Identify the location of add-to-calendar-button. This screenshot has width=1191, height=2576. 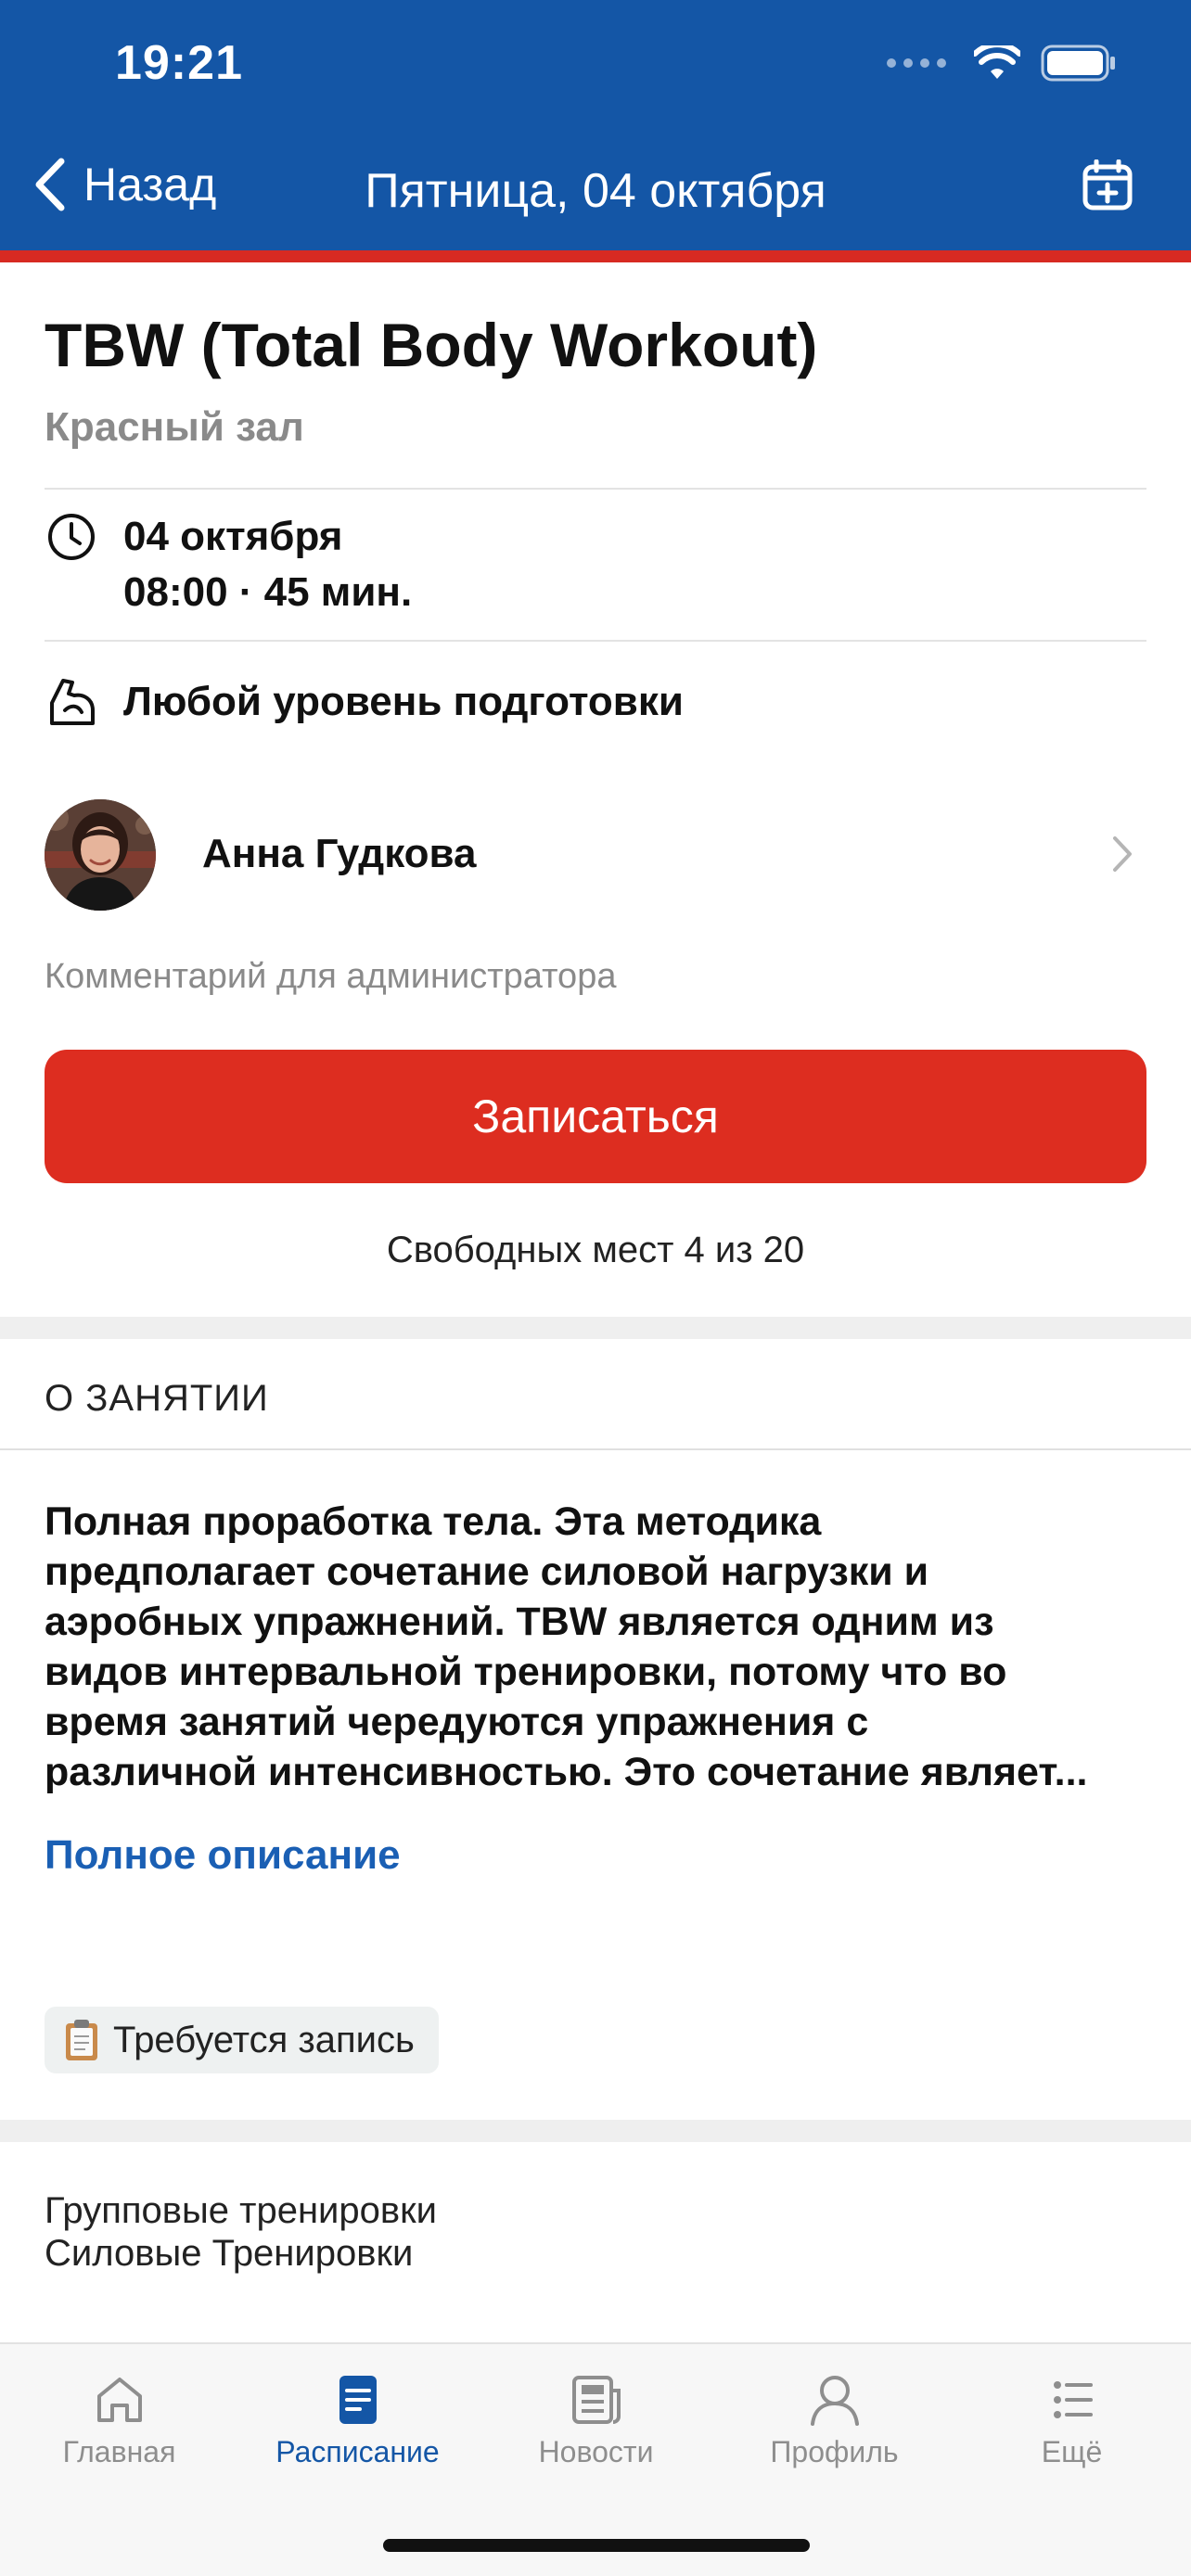
(1107, 187).